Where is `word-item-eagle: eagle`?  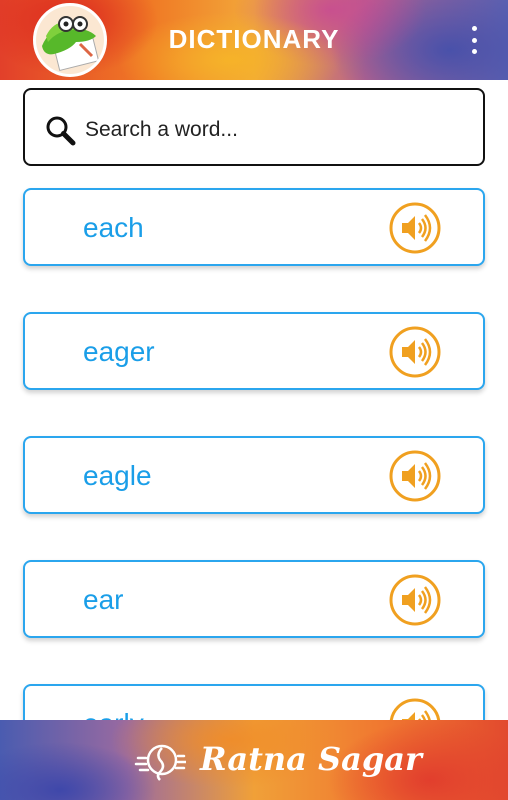 word-item-eagle: eagle is located at coordinates (254, 475).